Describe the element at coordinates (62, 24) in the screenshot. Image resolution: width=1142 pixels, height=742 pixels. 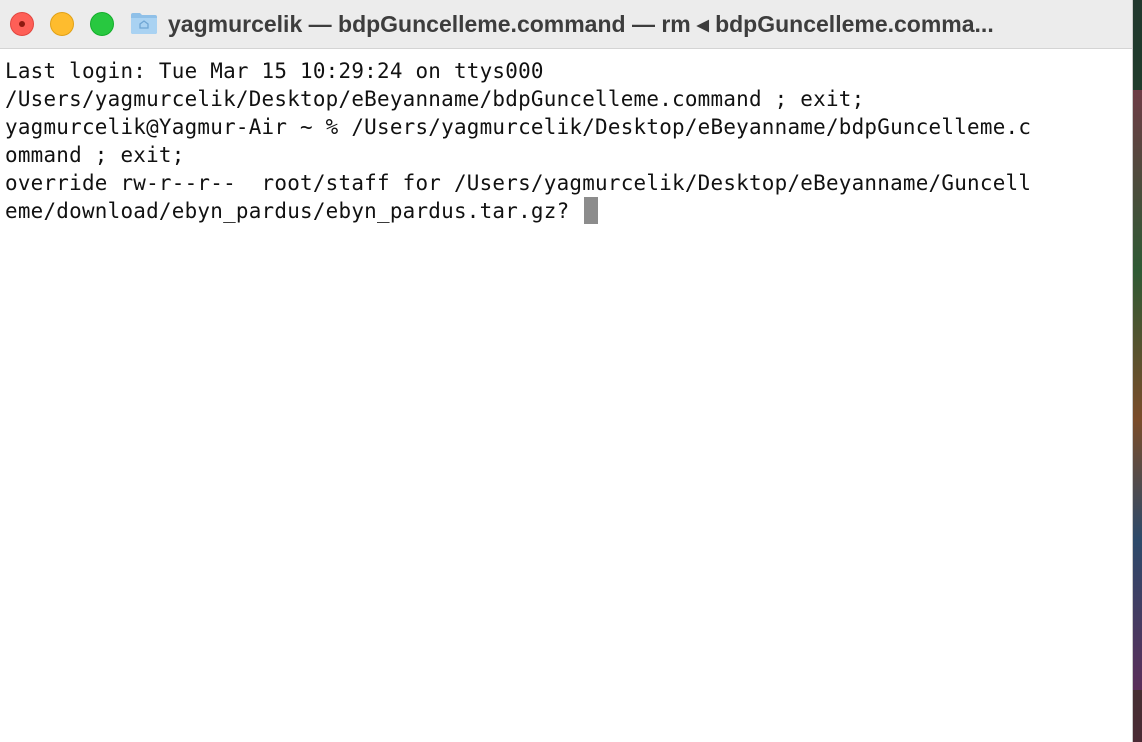
I see `minimize-button` at that location.